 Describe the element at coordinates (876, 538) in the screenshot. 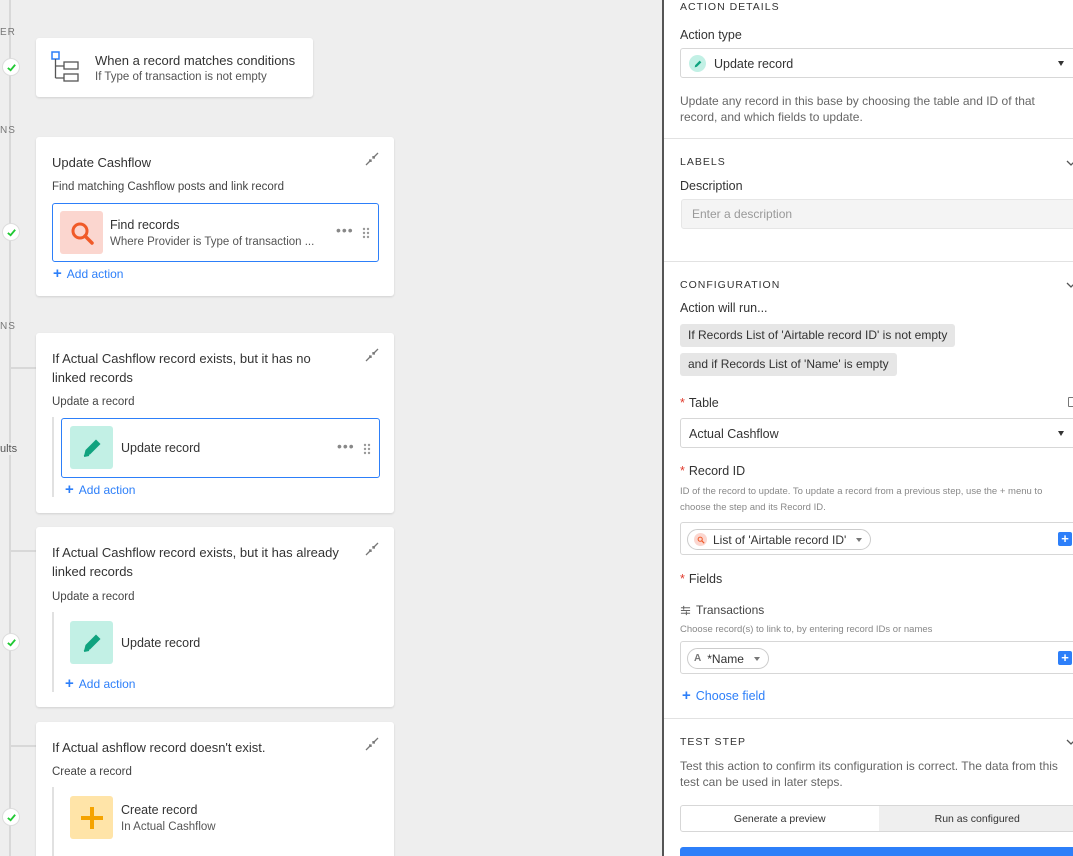

I see `record-id-field: List of 'Airtable record ID' +` at that location.